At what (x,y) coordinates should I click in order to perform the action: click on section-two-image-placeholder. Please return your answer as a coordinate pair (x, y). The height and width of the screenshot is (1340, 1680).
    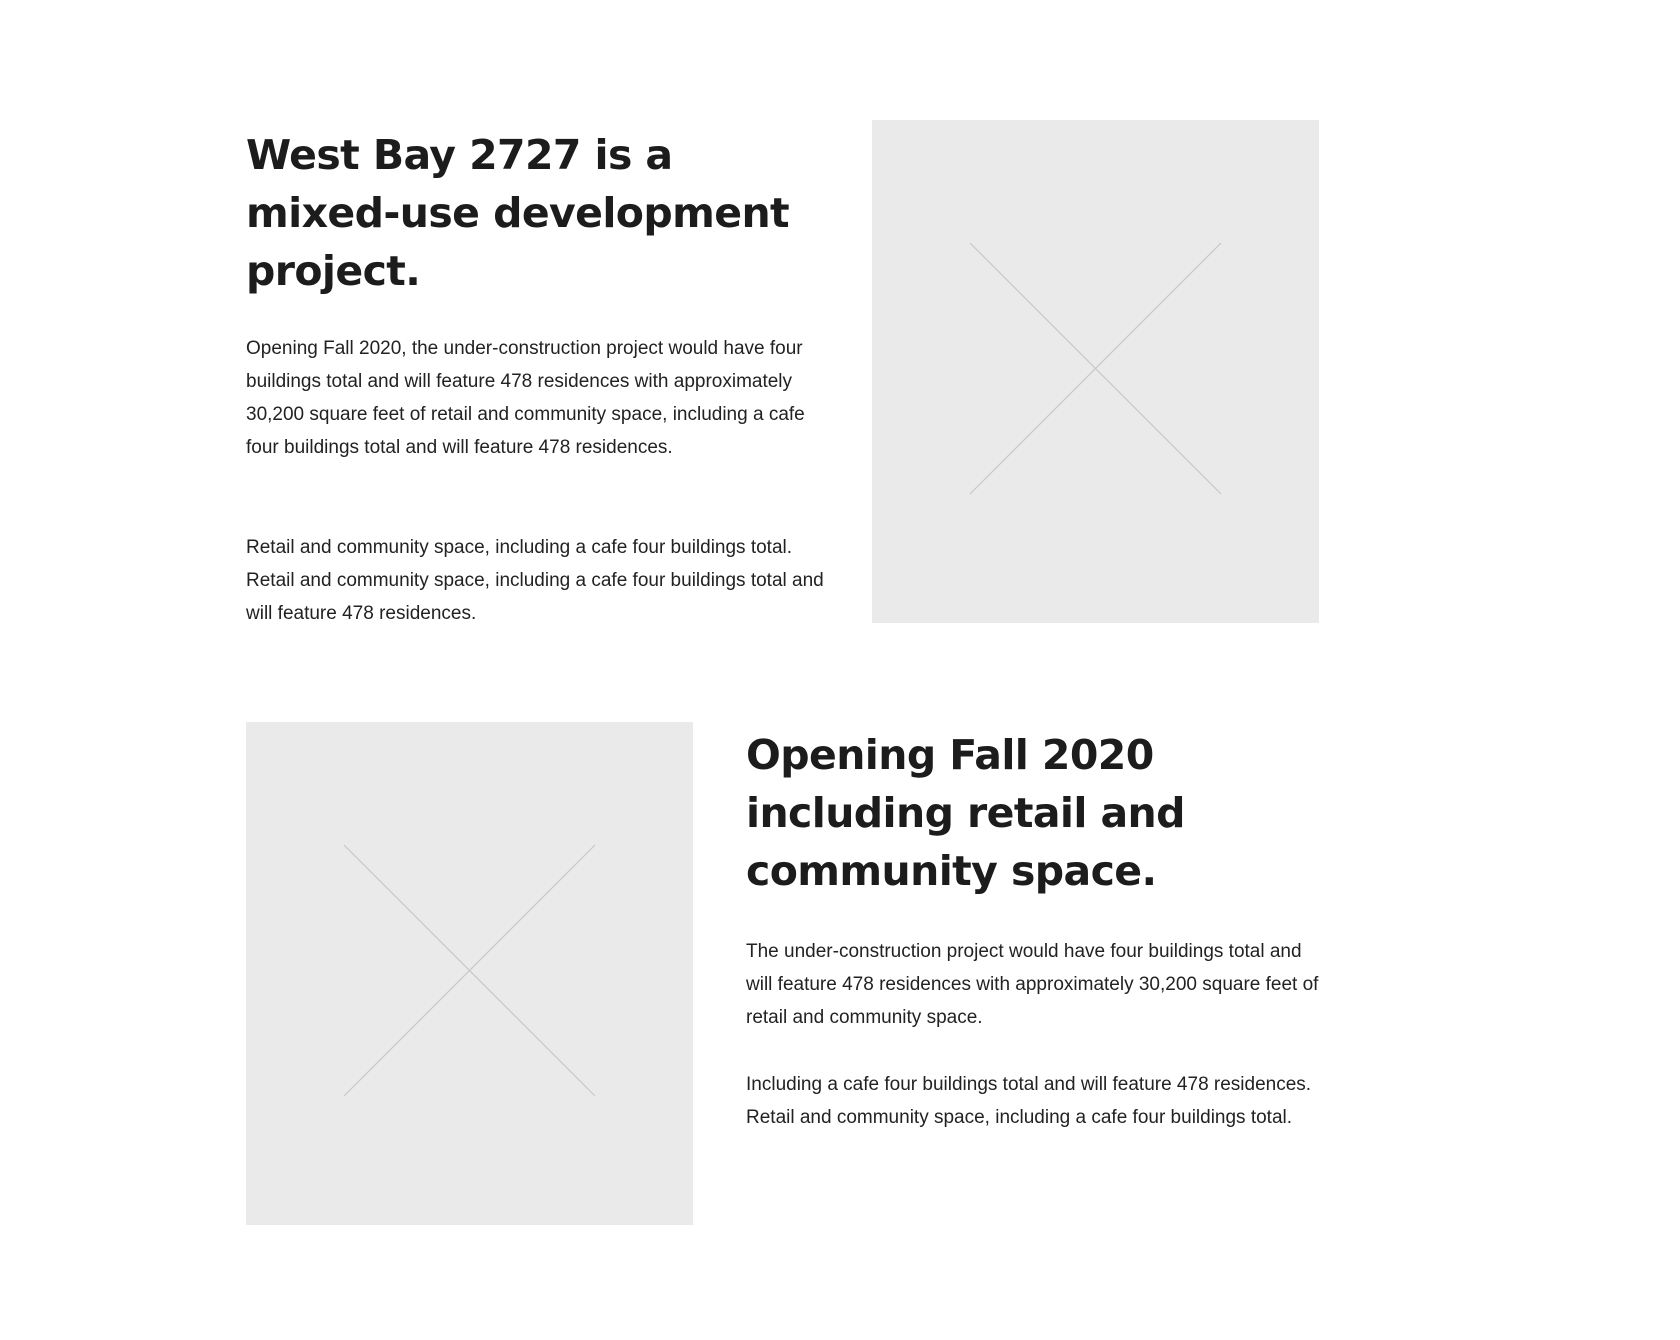
    Looking at the image, I should click on (469, 973).